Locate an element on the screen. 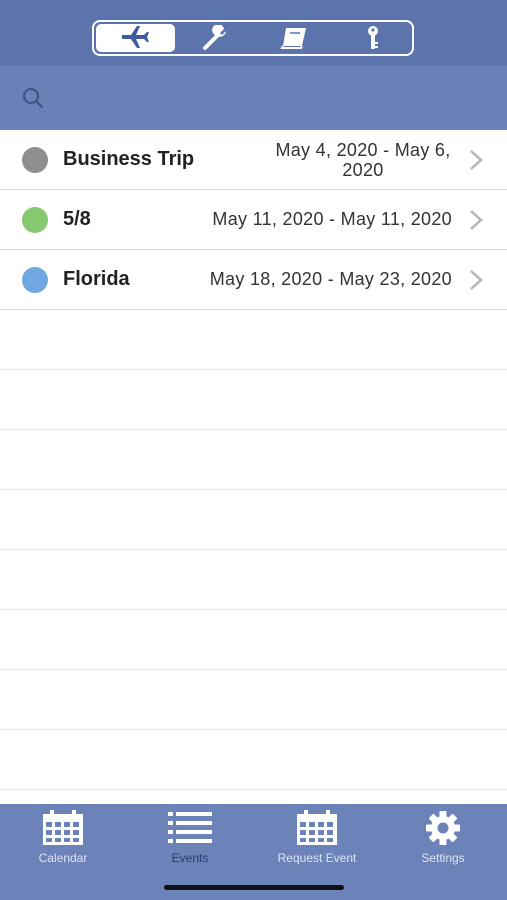 This screenshot has height=900, width=507. tab-calendar: Calendar is located at coordinates (63, 837).